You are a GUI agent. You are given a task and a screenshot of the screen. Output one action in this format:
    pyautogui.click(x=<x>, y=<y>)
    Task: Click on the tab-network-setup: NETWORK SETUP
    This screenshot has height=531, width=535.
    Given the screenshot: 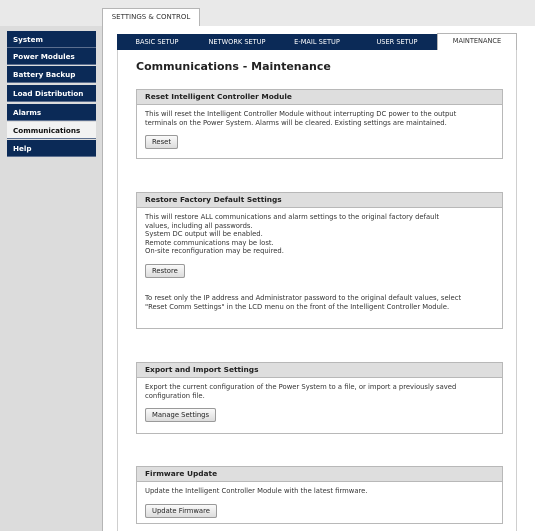 What is the action you would take?
    pyautogui.click(x=237, y=42)
    